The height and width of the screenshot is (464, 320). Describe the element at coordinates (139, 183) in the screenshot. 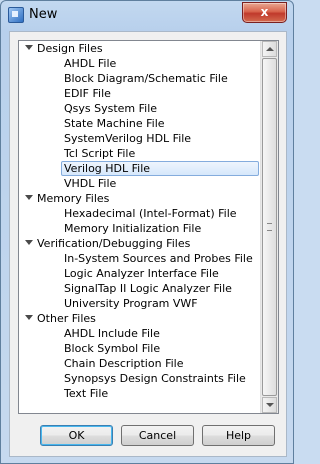

I see `tree-item: VHDL File` at that location.